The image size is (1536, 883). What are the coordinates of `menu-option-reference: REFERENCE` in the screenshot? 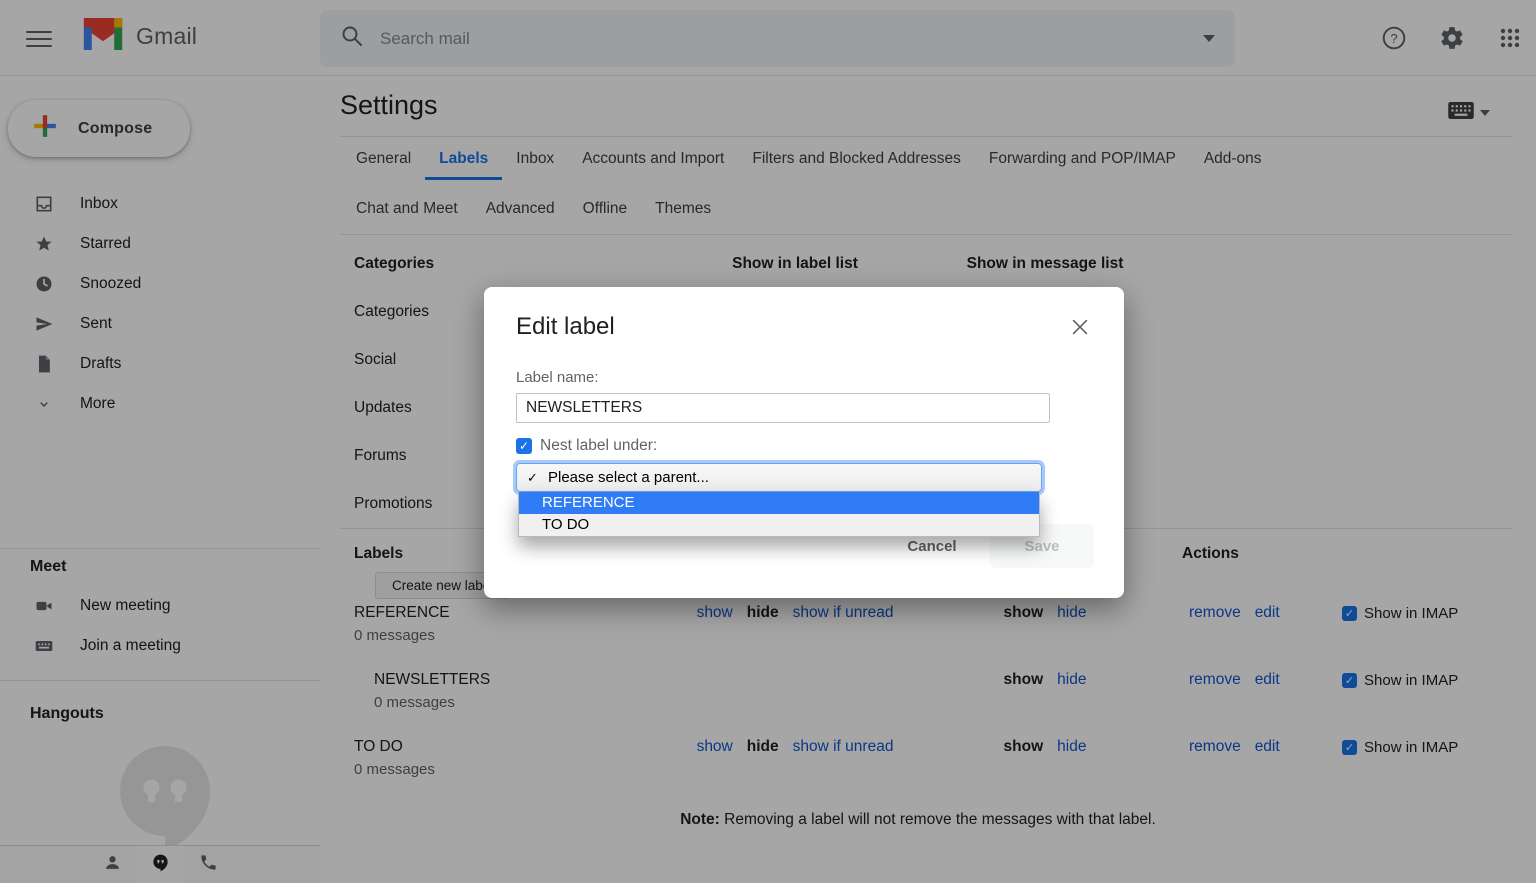 It's located at (779, 503).